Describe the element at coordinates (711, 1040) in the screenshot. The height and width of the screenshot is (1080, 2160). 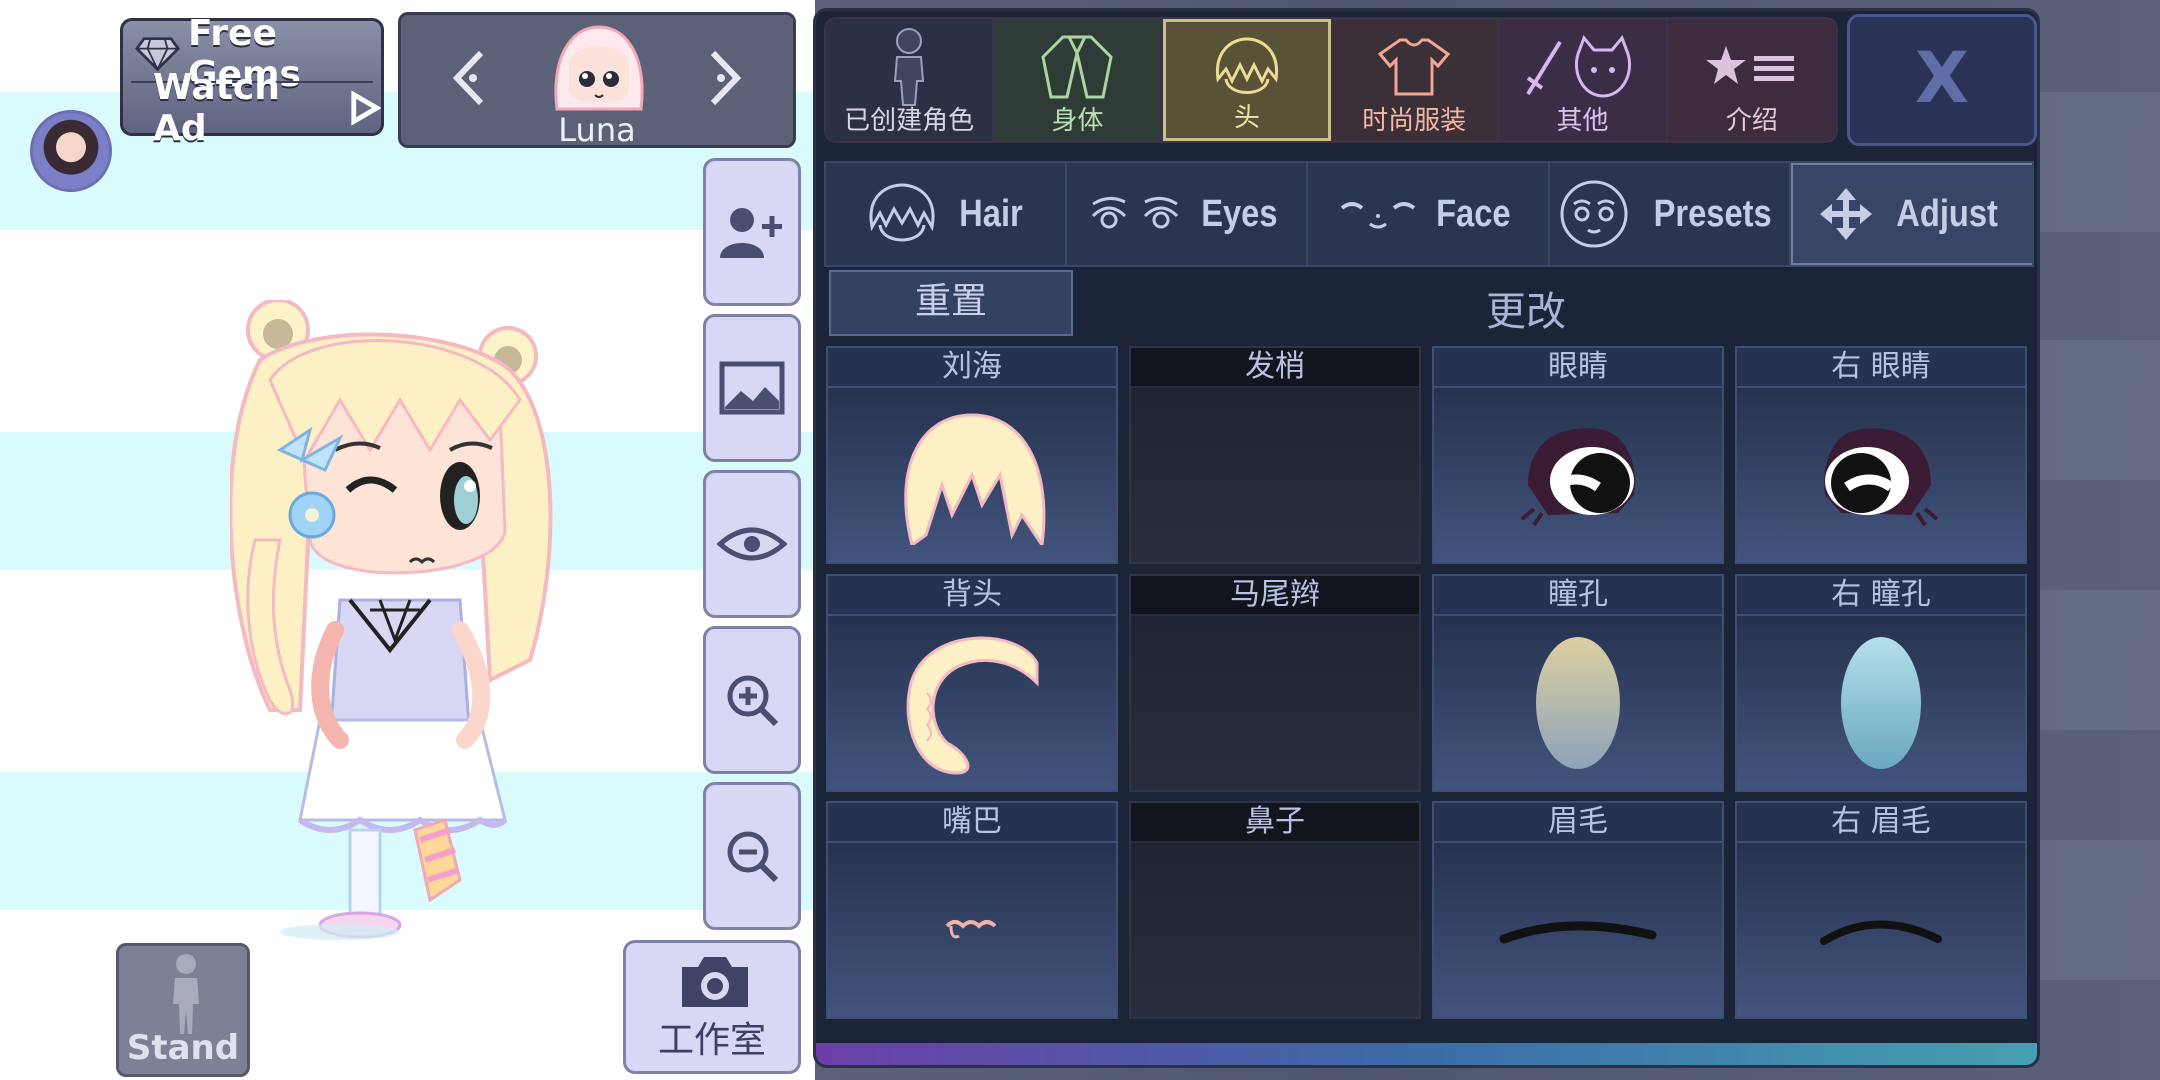
I see `studio-label: 工作室` at that location.